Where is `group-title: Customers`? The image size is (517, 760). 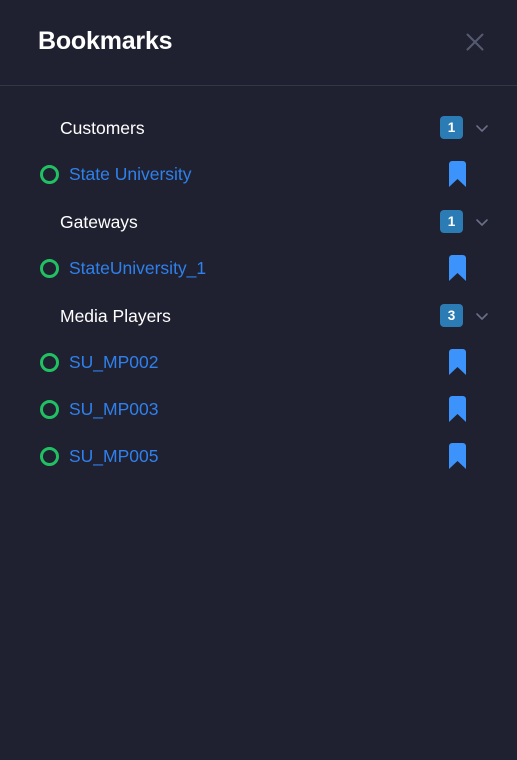
group-title: Customers is located at coordinates (102, 127).